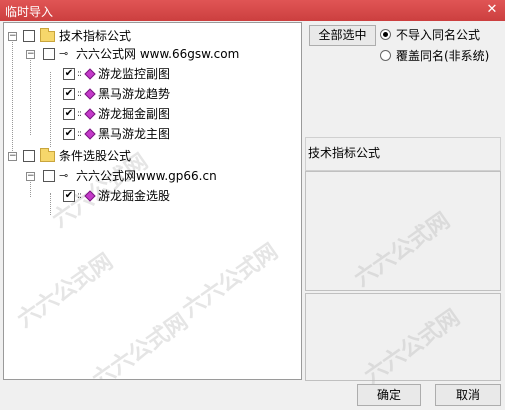  What do you see at coordinates (134, 196) in the screenshot?
I see `tree-item-label: 游龙掘金选股` at bounding box center [134, 196].